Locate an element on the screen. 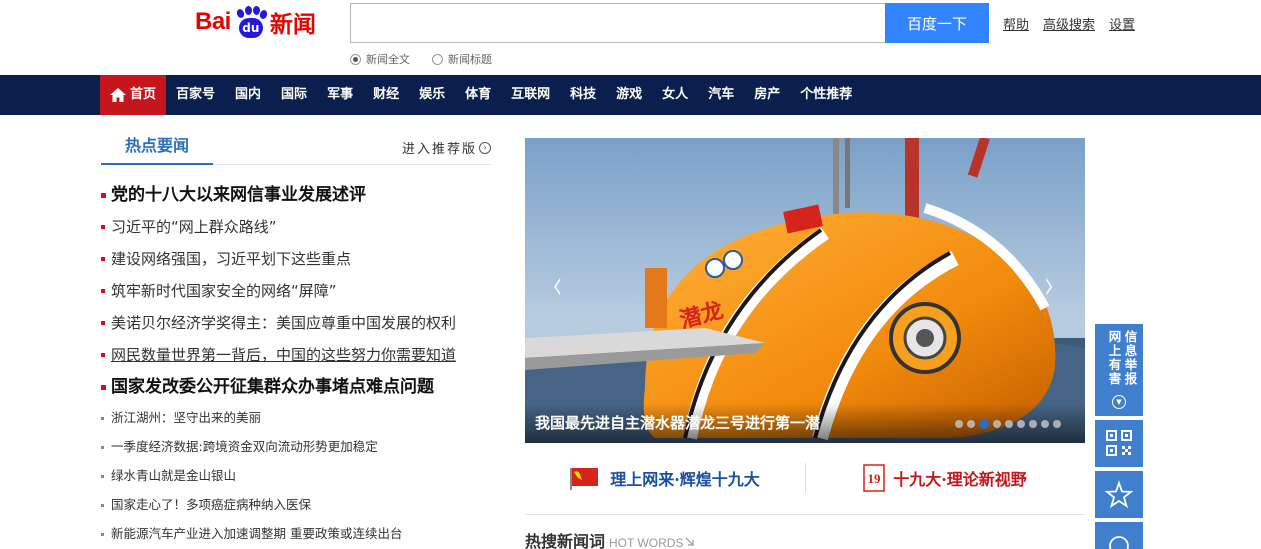 The image size is (1261, 549). news-headline: 国家走心了！多项癌症病种纳入医保 is located at coordinates (211, 504).